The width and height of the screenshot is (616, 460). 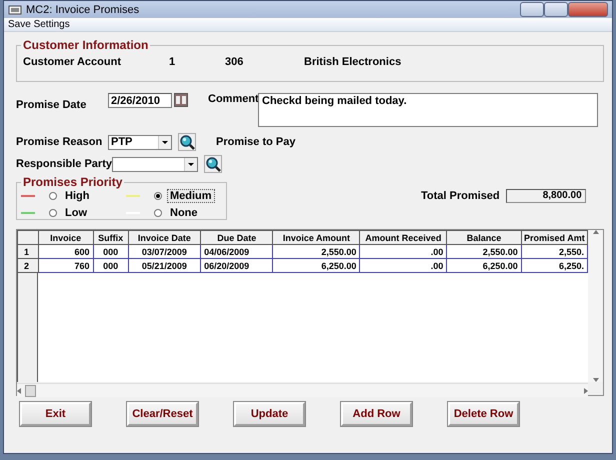 I want to click on action-button: Exit, so click(x=55, y=414).